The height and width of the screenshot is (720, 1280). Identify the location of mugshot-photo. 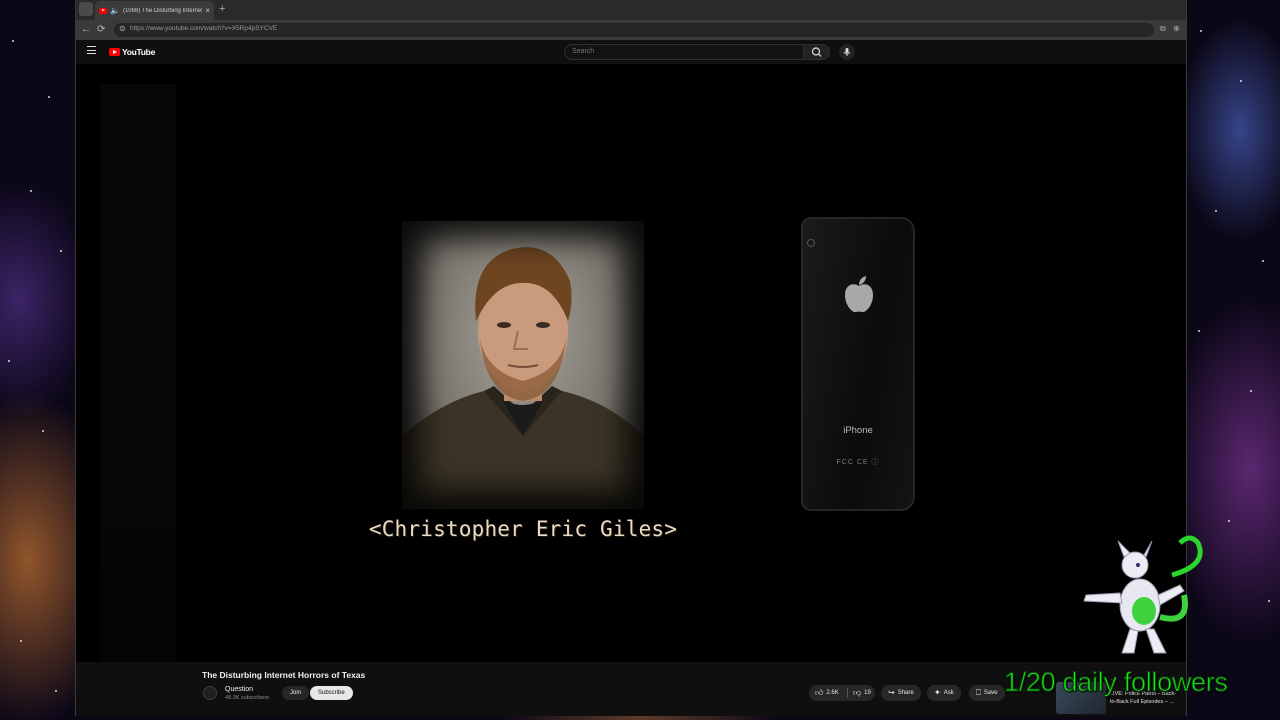
(523, 365).